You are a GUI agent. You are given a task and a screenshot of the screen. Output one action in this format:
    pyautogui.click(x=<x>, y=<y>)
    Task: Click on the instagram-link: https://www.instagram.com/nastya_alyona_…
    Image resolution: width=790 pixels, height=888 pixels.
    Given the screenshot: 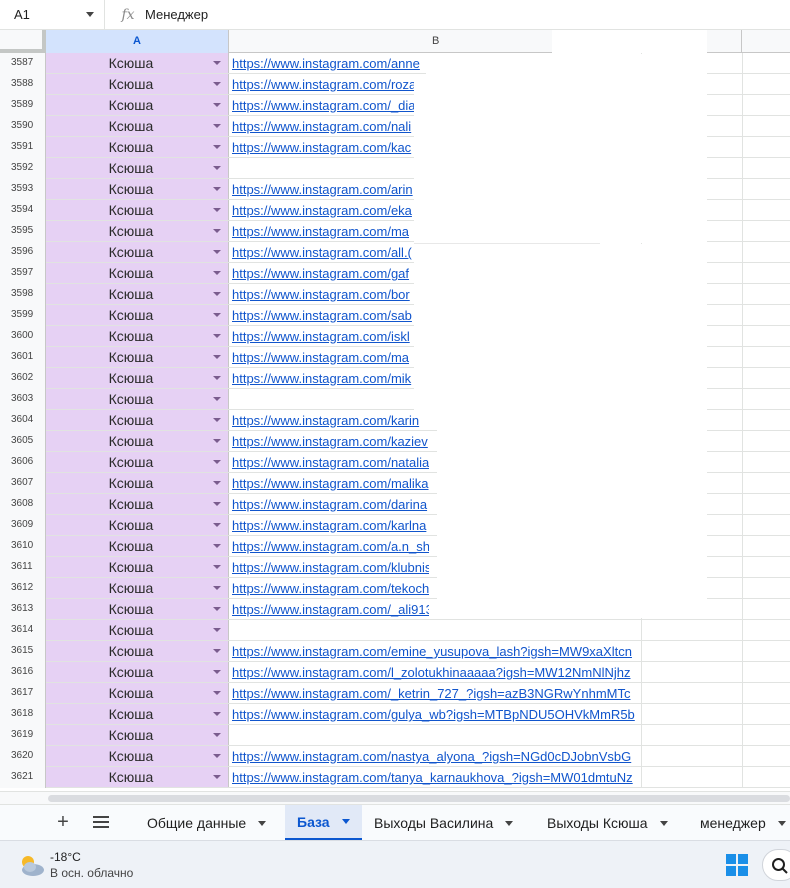 What is the action you would take?
    pyautogui.click(x=431, y=756)
    